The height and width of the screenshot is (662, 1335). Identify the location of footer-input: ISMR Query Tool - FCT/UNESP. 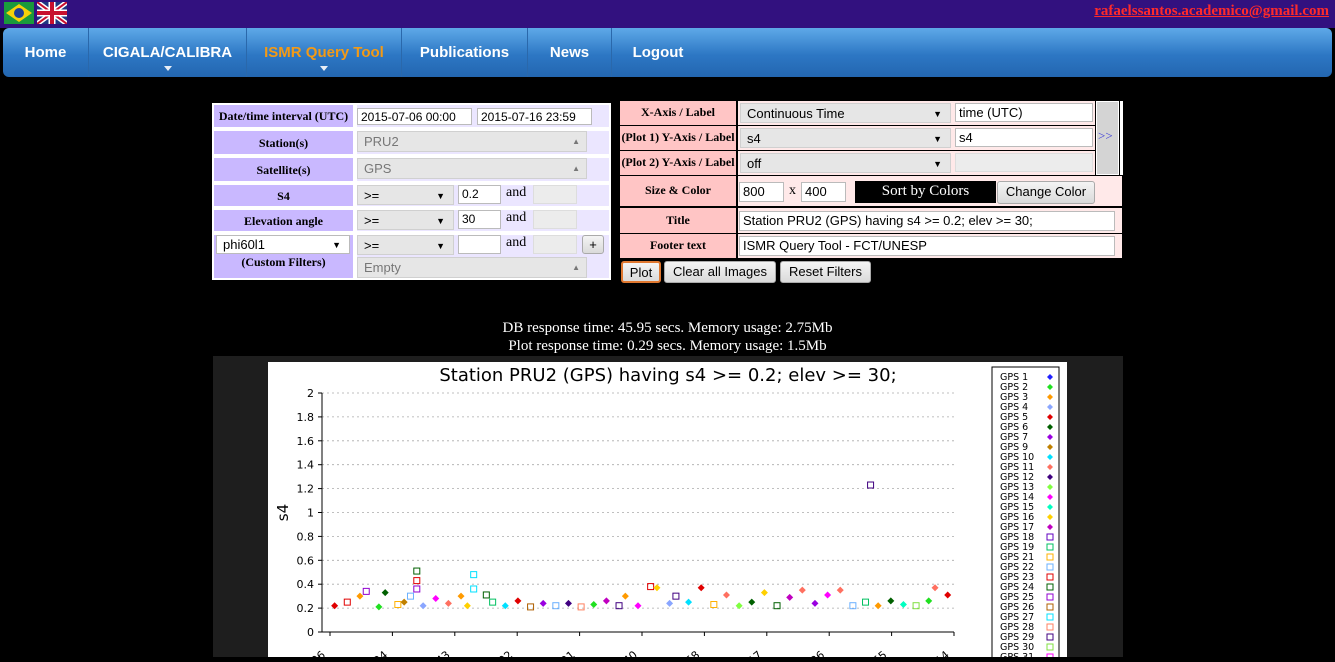
(927, 246).